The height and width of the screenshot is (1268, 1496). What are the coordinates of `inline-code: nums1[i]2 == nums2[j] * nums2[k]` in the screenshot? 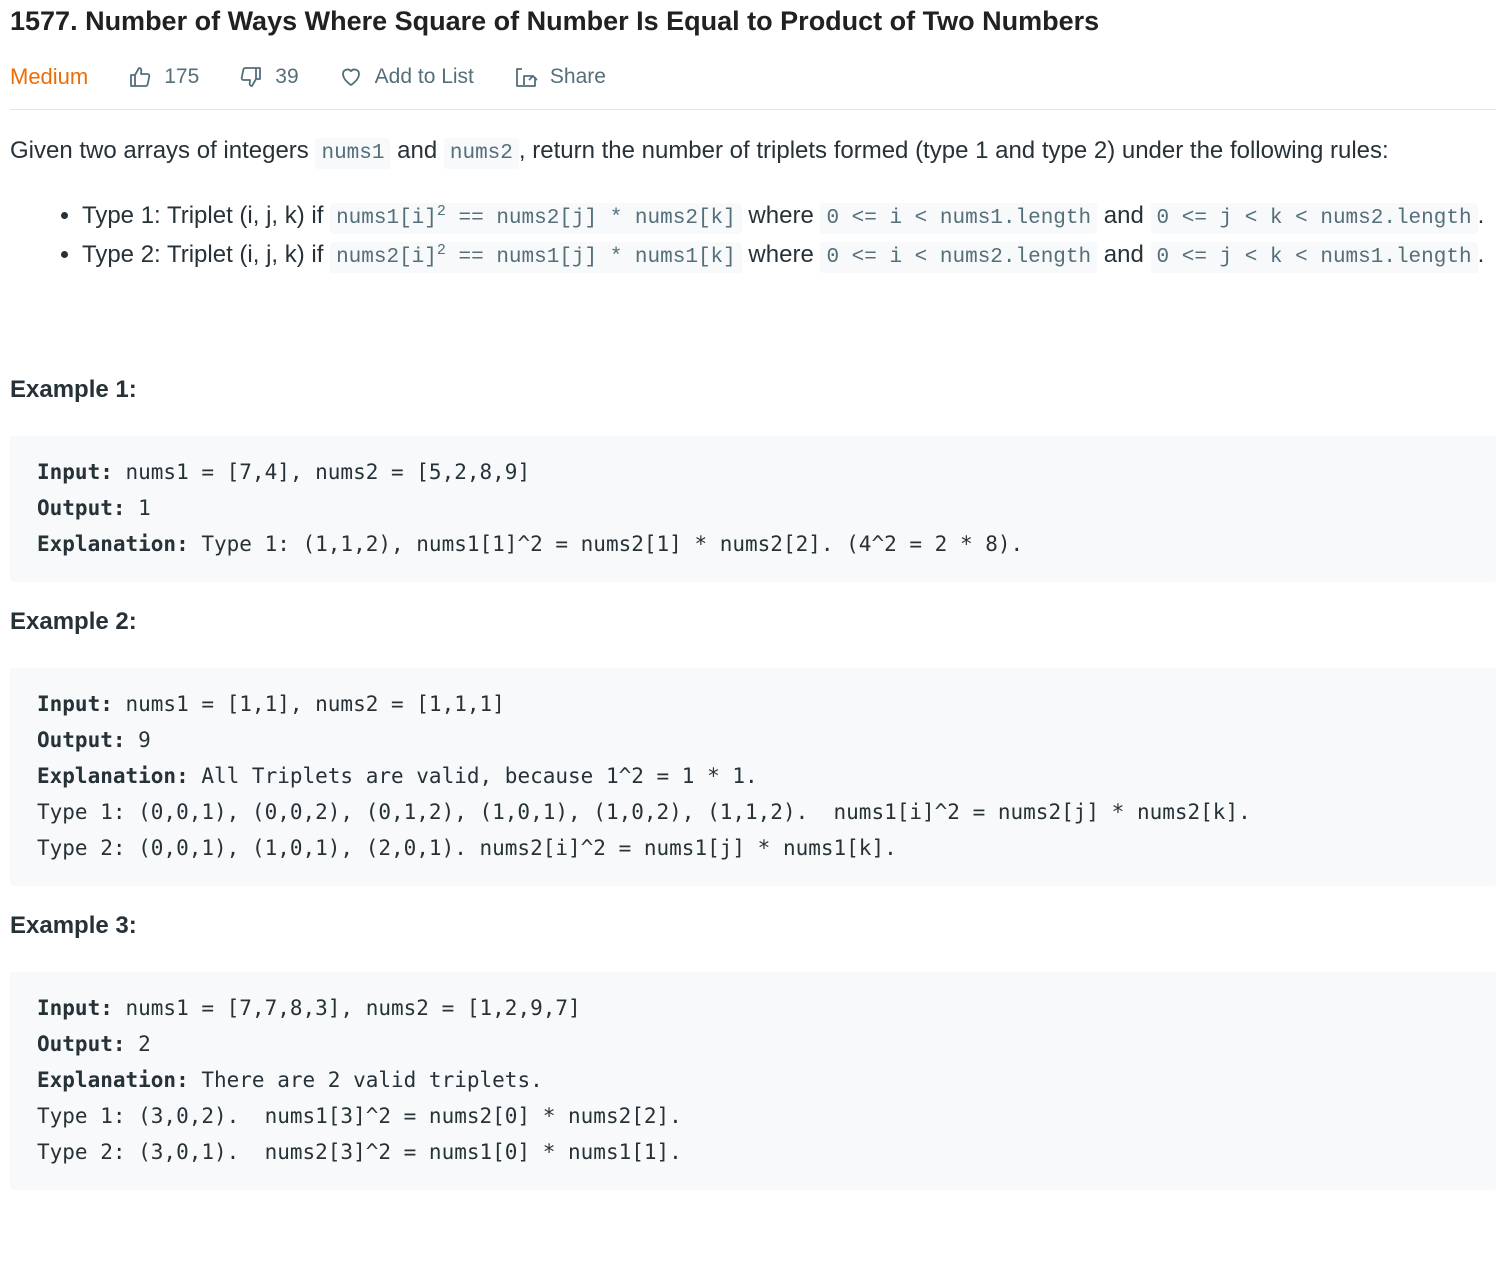 It's located at (536, 218).